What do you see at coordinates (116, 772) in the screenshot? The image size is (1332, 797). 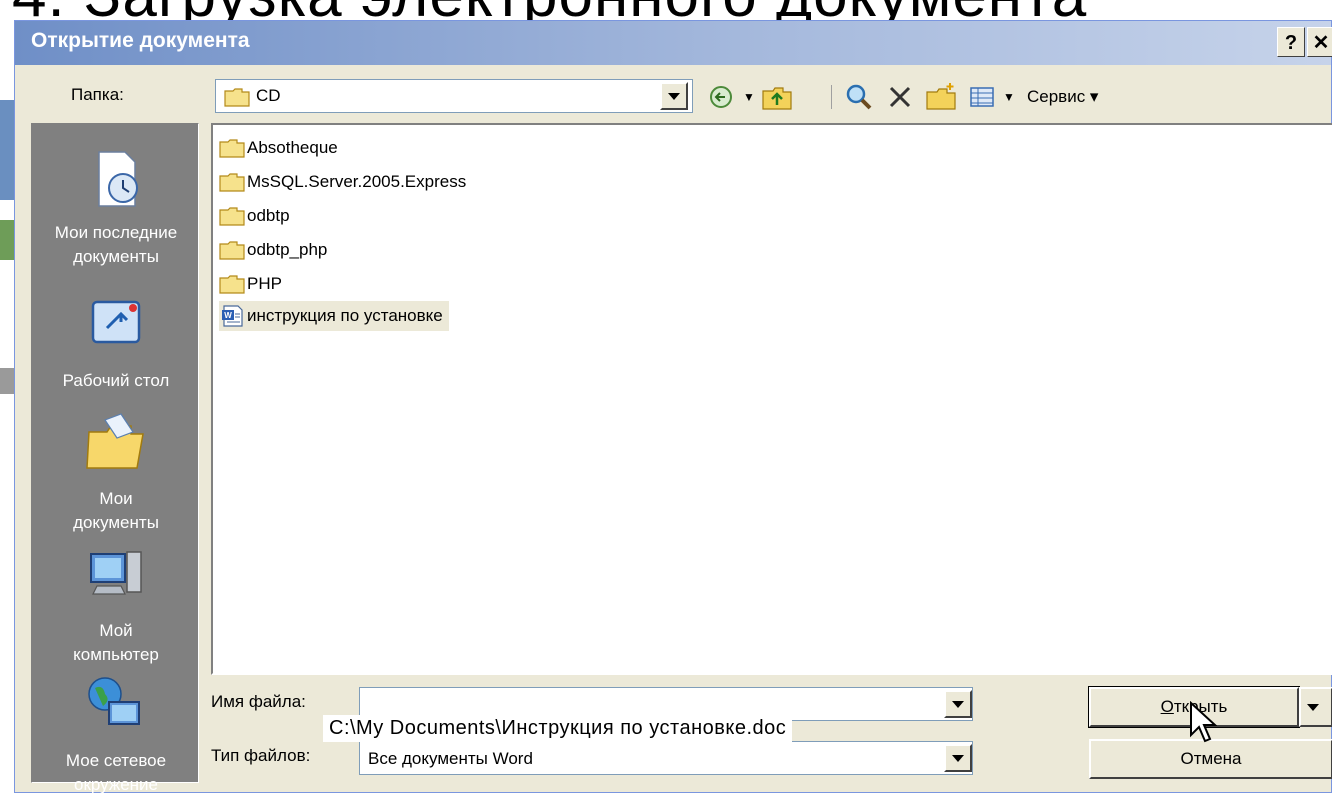 I see `place-label: Мое сетевое окружение` at bounding box center [116, 772].